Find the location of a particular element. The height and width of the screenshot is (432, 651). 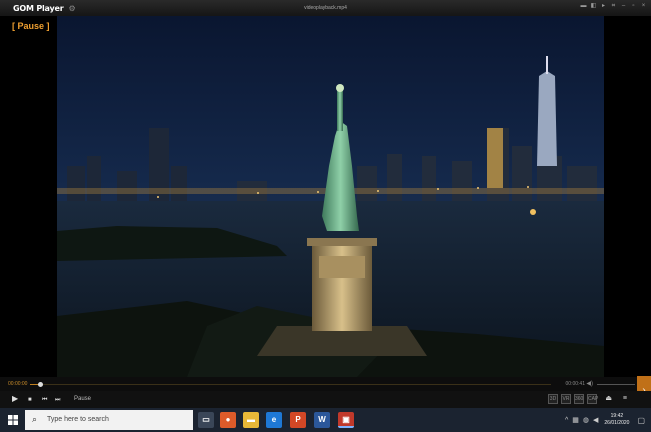

taskbar-app-gom-player-icon: ▣ is located at coordinates (346, 420).